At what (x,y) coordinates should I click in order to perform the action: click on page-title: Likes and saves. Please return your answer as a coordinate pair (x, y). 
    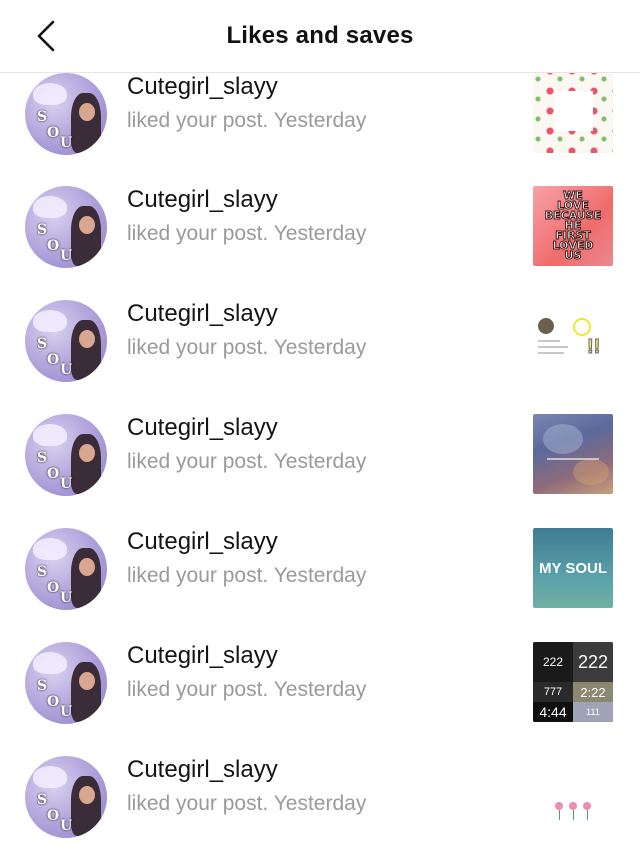
    Looking at the image, I should click on (320, 35).